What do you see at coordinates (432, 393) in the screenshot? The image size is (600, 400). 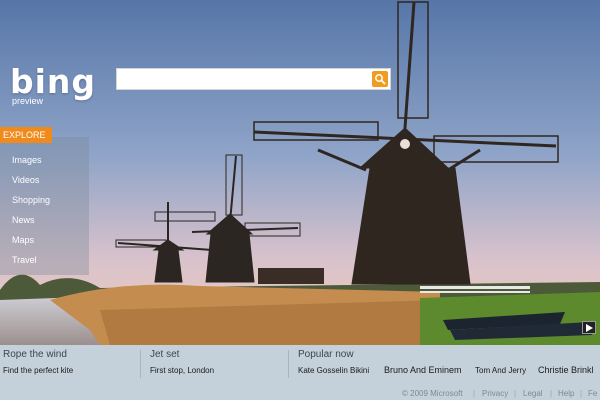 I see `copyright: © 2009 Microsoft` at bounding box center [432, 393].